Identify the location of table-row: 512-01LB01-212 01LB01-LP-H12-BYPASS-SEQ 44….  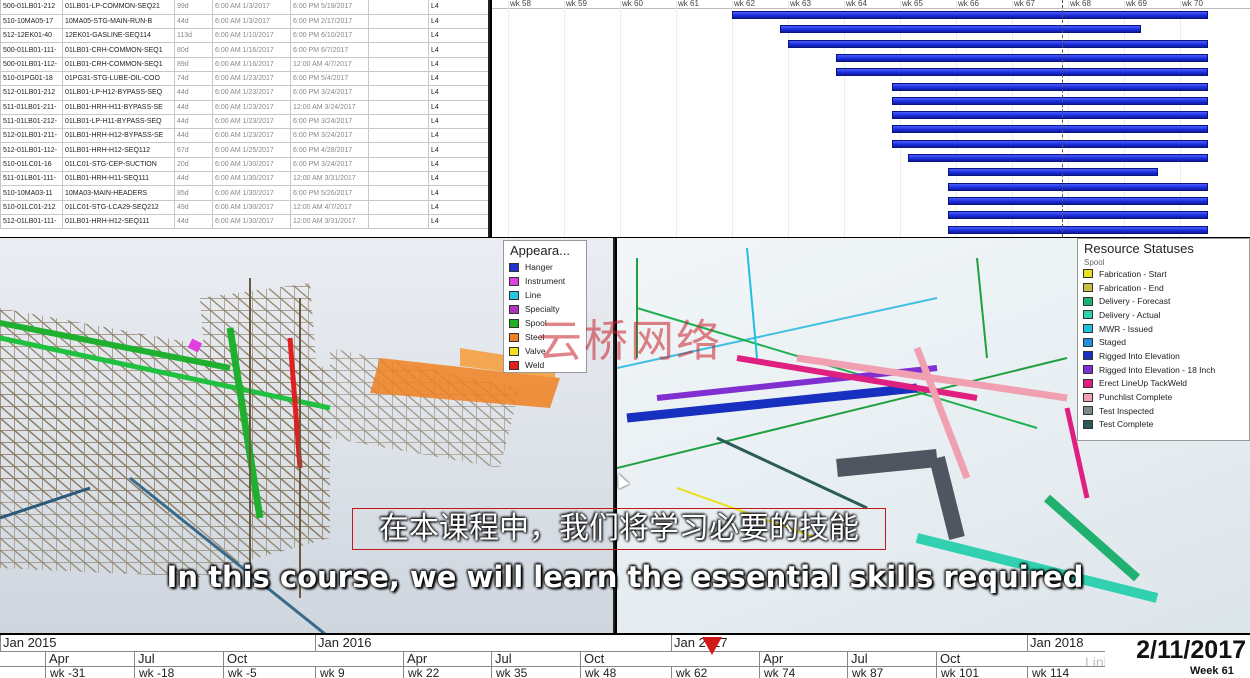
(244, 93).